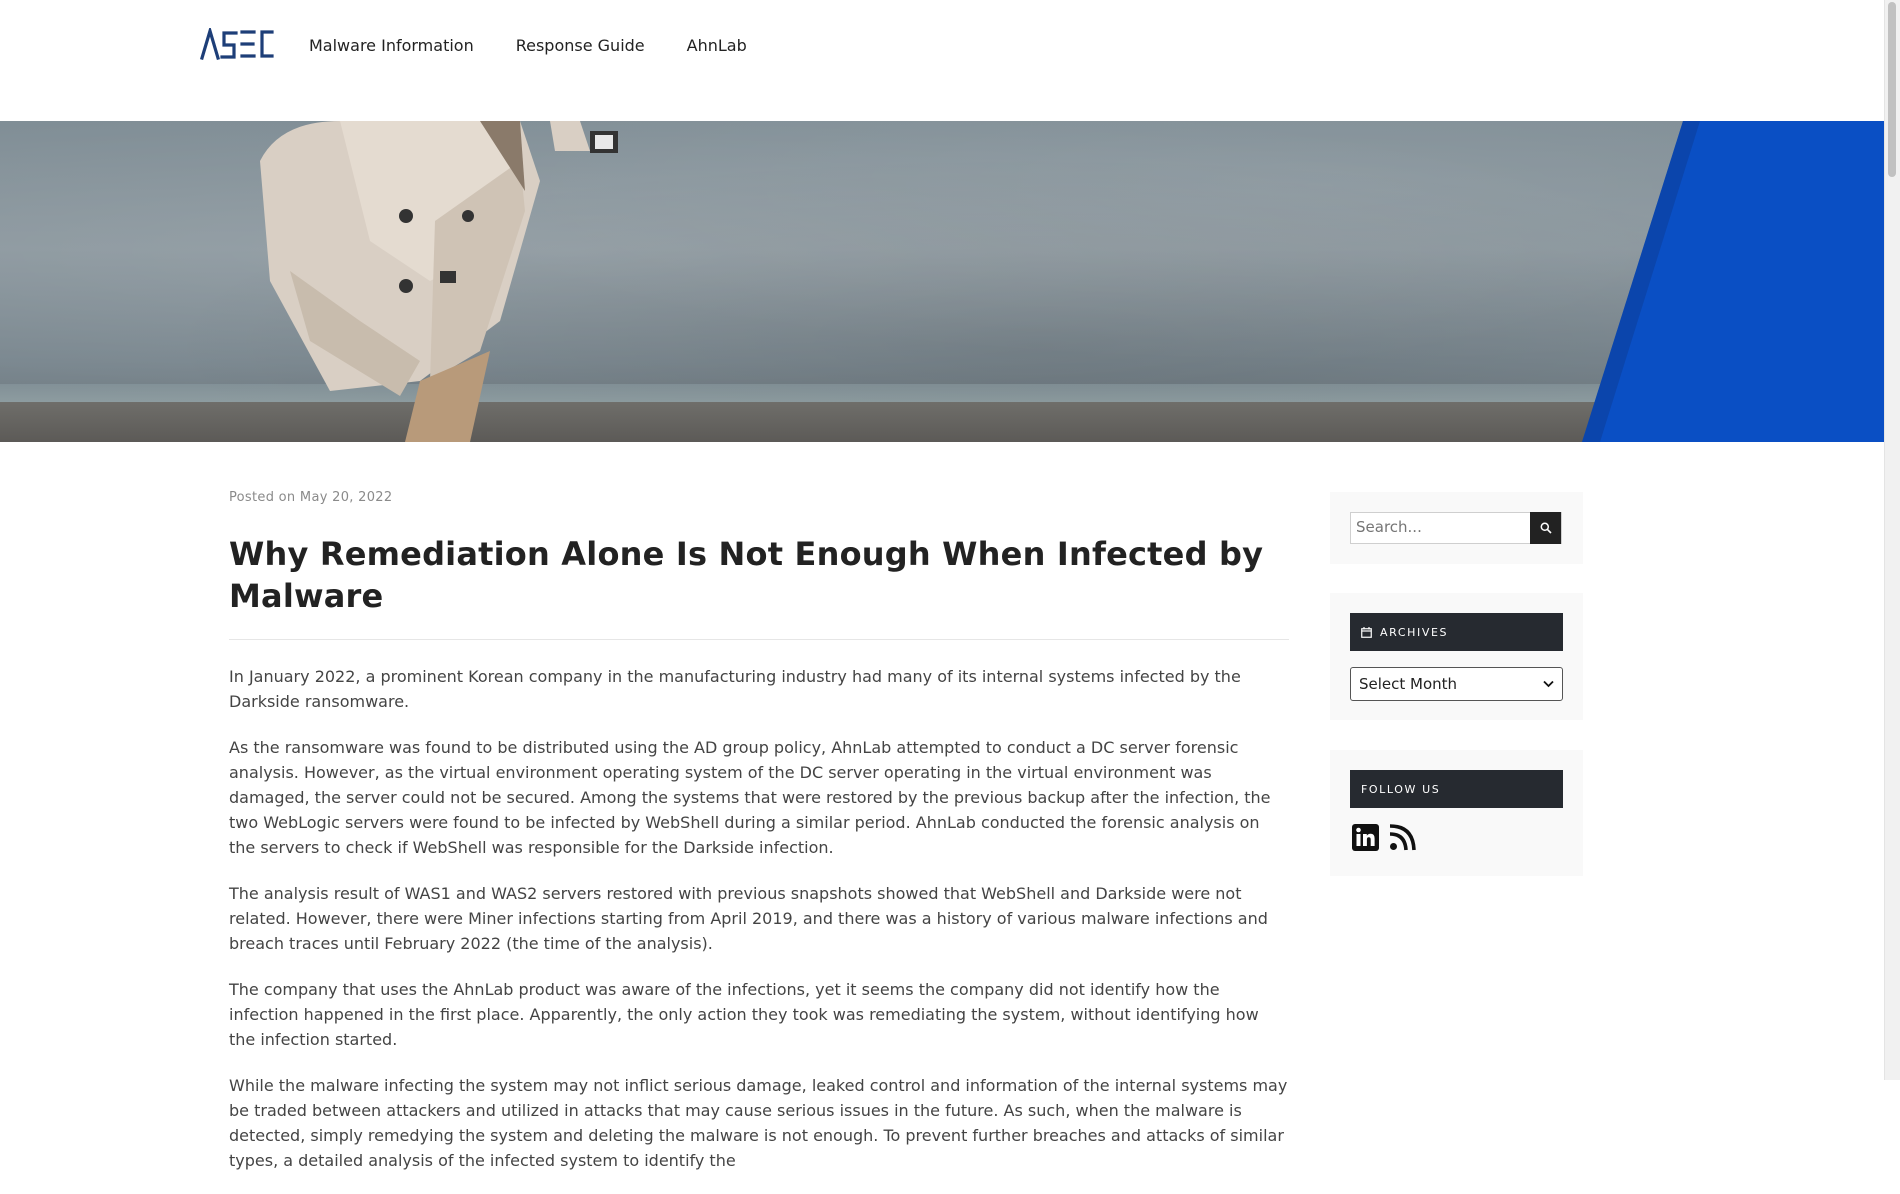 The width and height of the screenshot is (1900, 1194). Describe the element at coordinates (346, 497) in the screenshot. I see `post-date-link: May 20, 2022` at that location.